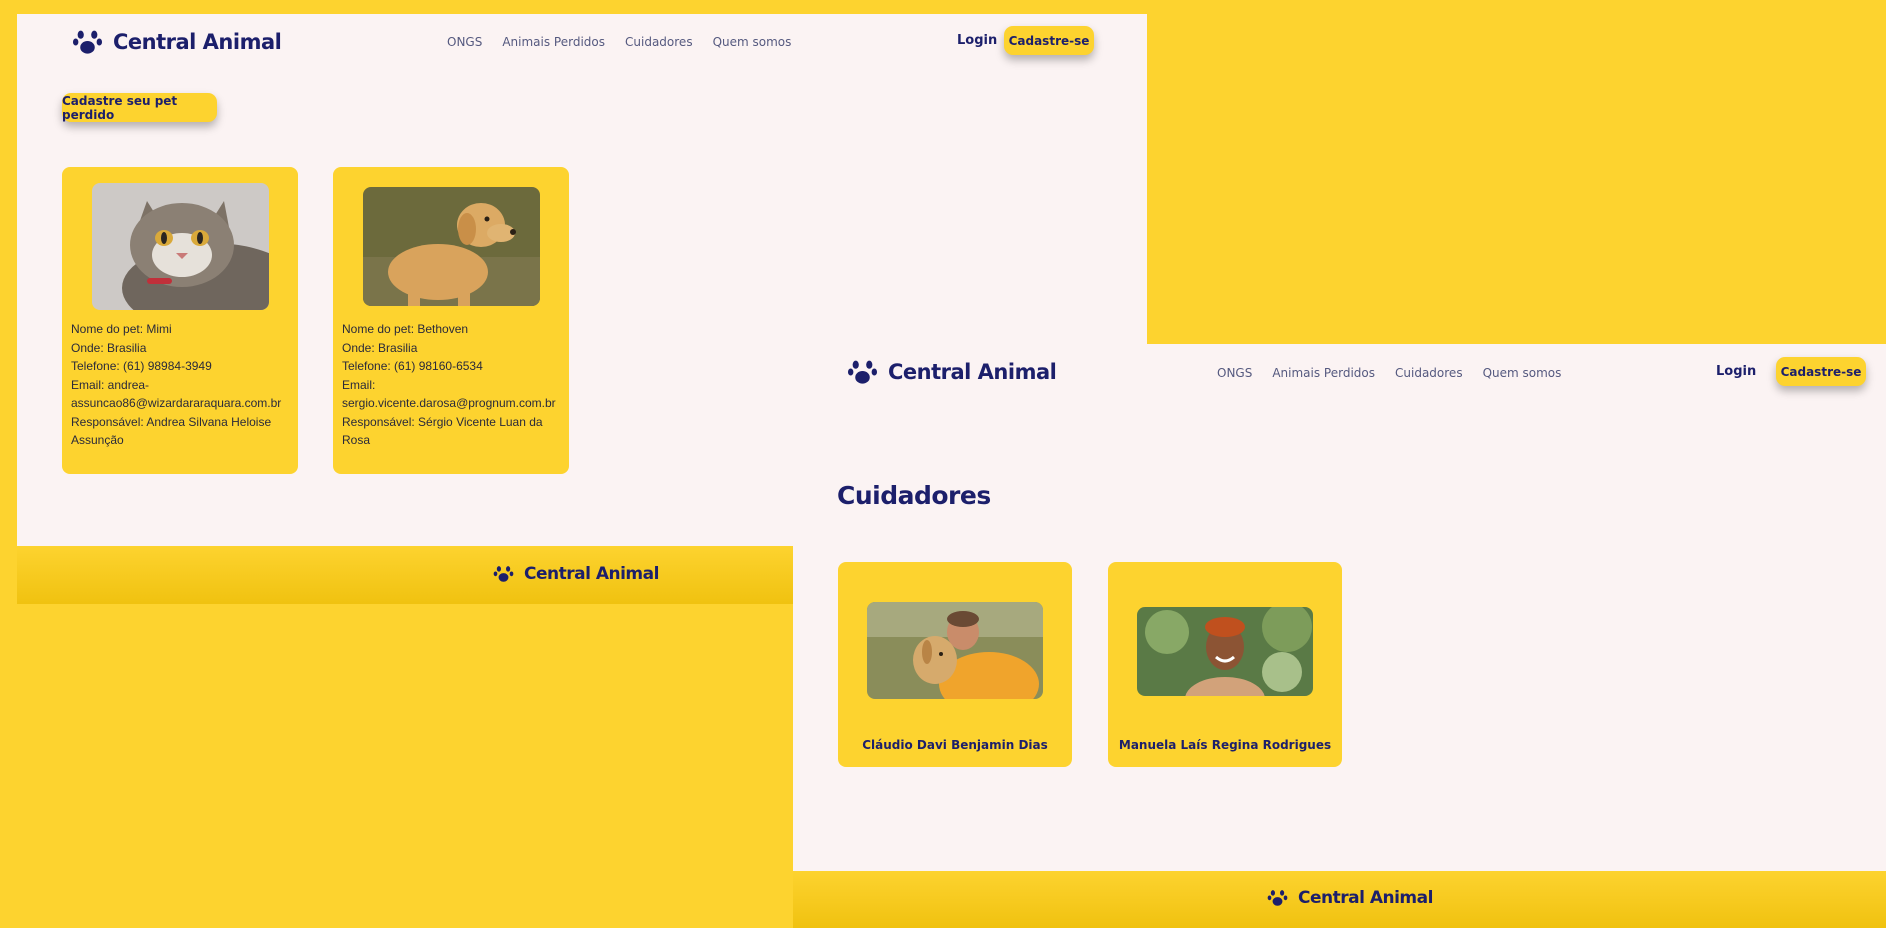  What do you see at coordinates (451, 246) in the screenshot?
I see `golden-retriever-photo` at bounding box center [451, 246].